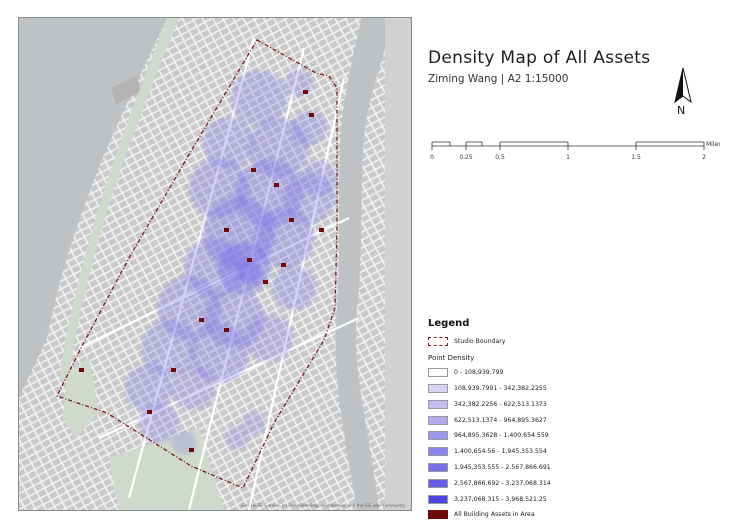 This screenshot has width=750, height=530. I want to click on bronx-land, so click(398, 264).